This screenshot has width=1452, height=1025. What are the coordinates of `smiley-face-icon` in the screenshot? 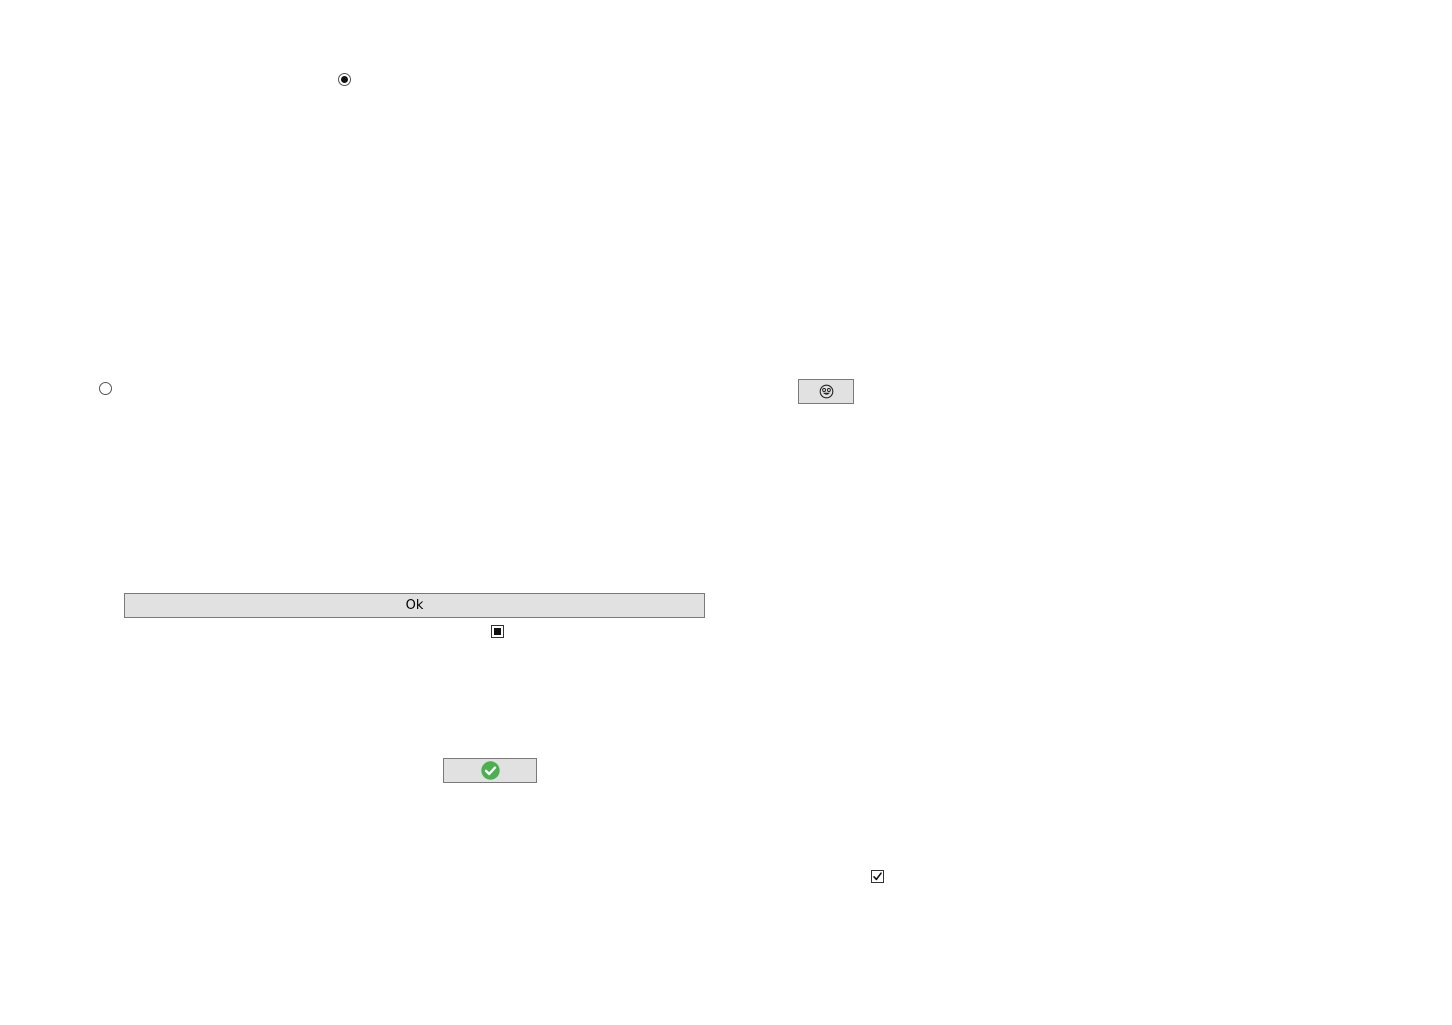 It's located at (826, 391).